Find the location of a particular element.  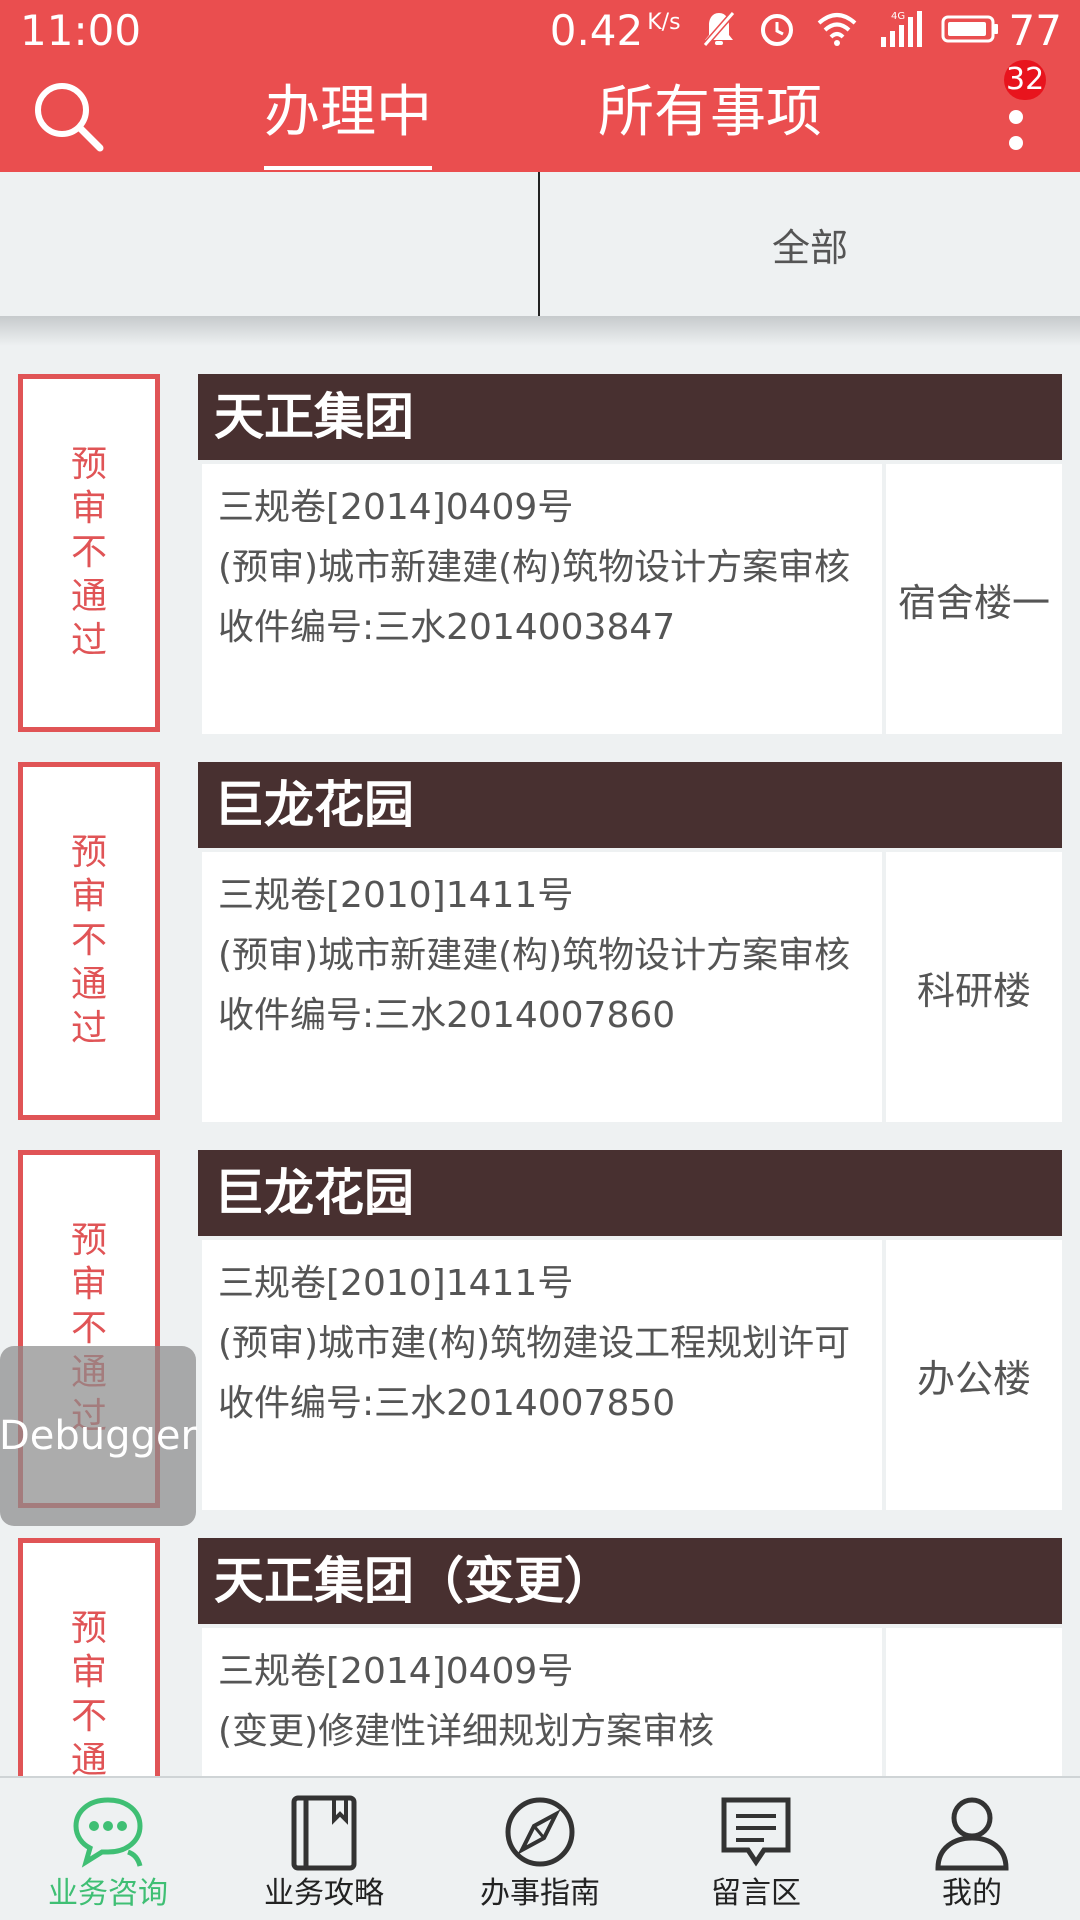

card-item-type: (变更)修建性详细规划方案审核 is located at coordinates (466, 1731).